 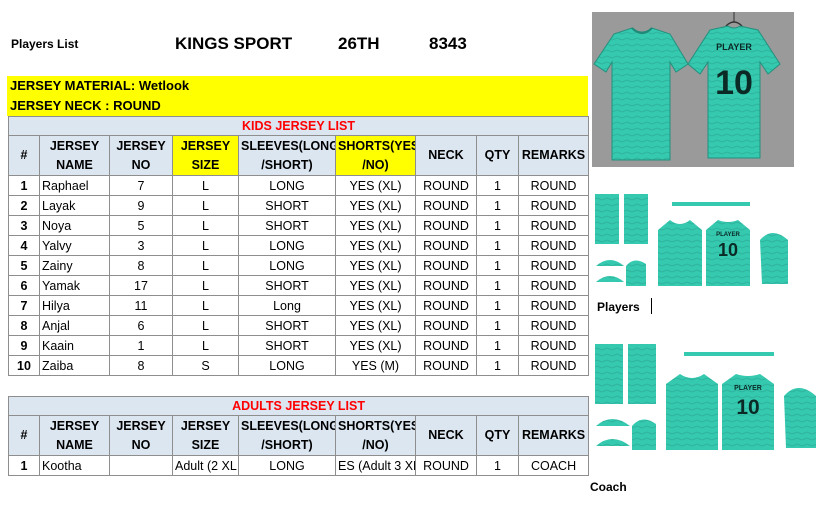 What do you see at coordinates (74, 325) in the screenshot?
I see `cell-name: Anjal` at bounding box center [74, 325].